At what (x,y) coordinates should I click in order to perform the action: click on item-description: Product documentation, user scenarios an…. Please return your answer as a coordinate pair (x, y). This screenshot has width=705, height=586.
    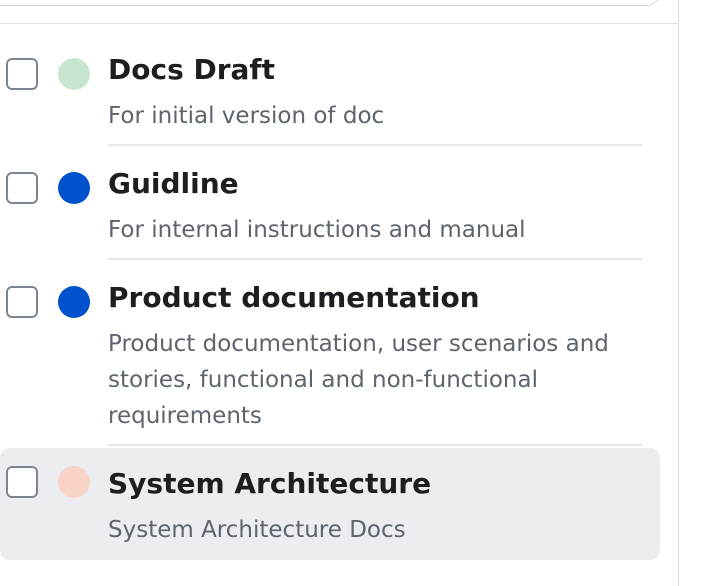
    Looking at the image, I should click on (358, 380).